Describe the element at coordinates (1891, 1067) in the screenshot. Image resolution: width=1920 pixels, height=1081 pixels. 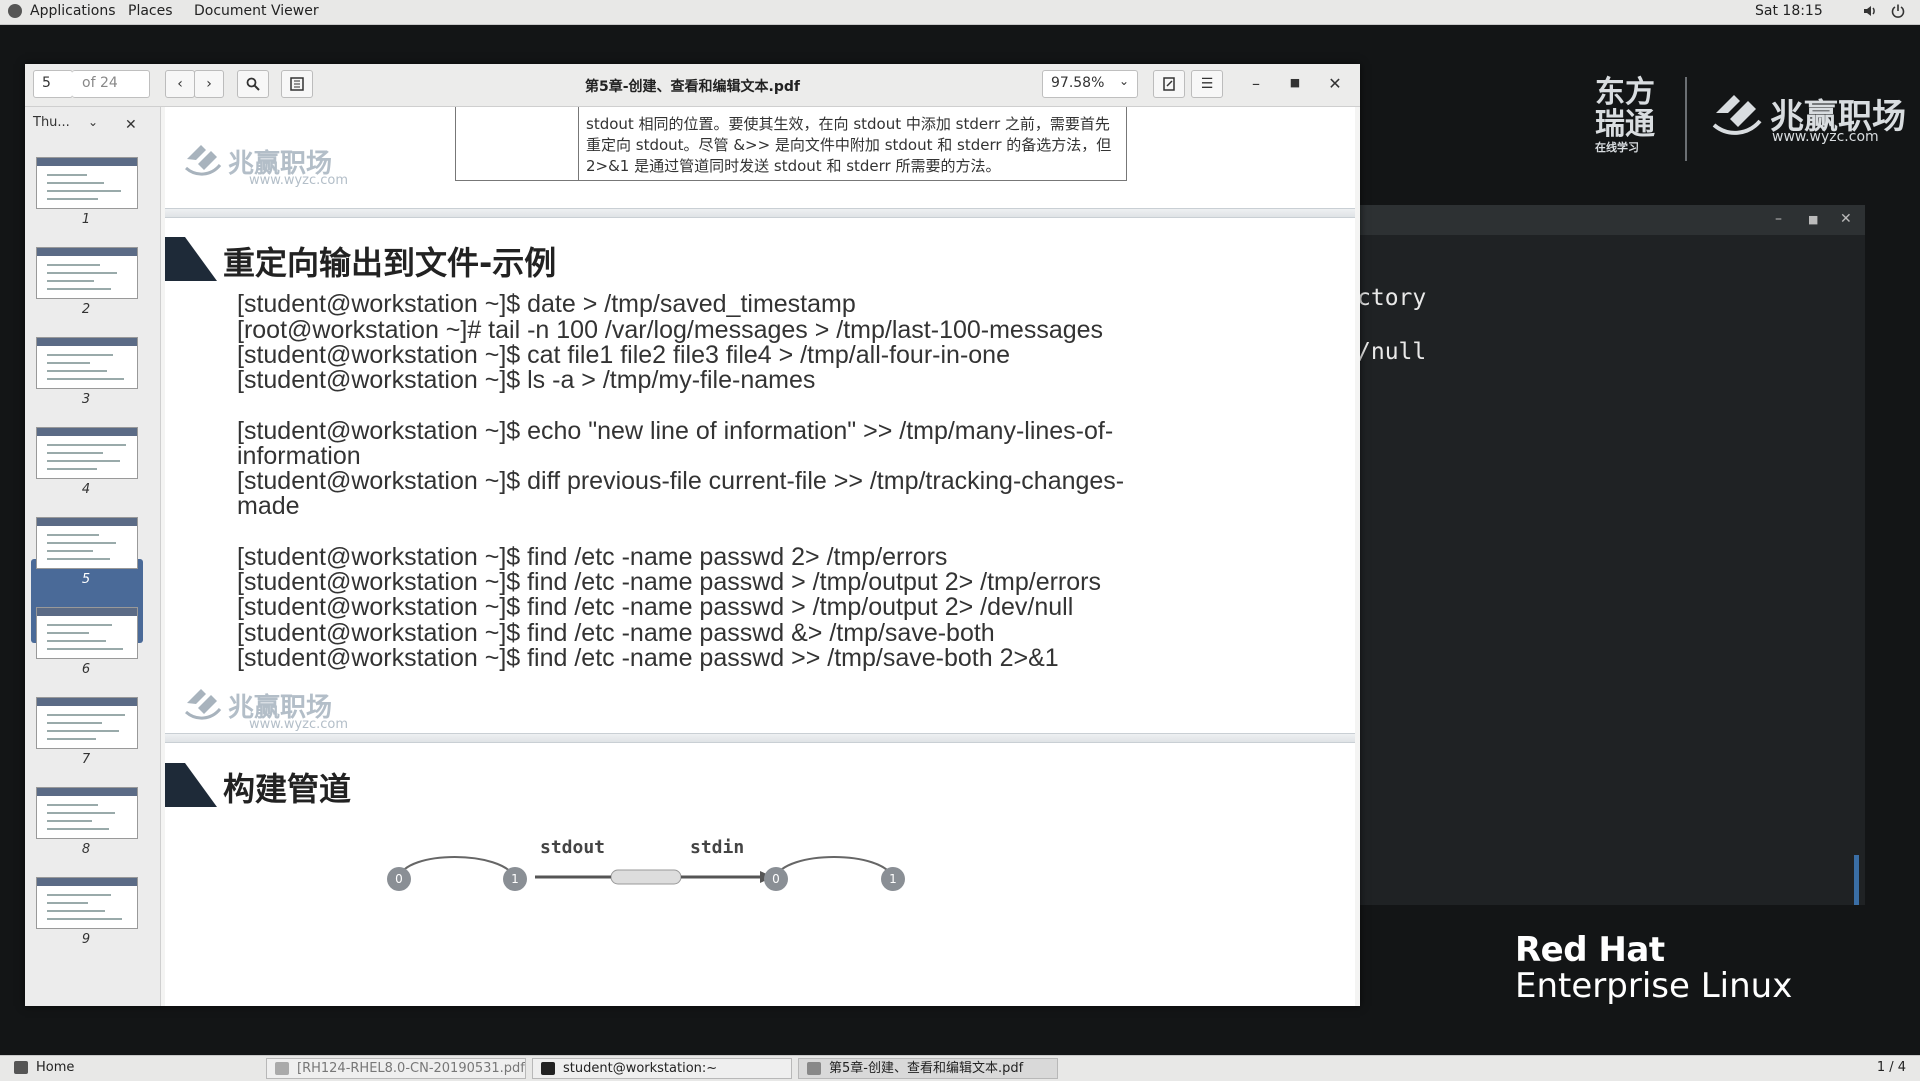
I see `workspace-indicator: 1 / 4` at that location.